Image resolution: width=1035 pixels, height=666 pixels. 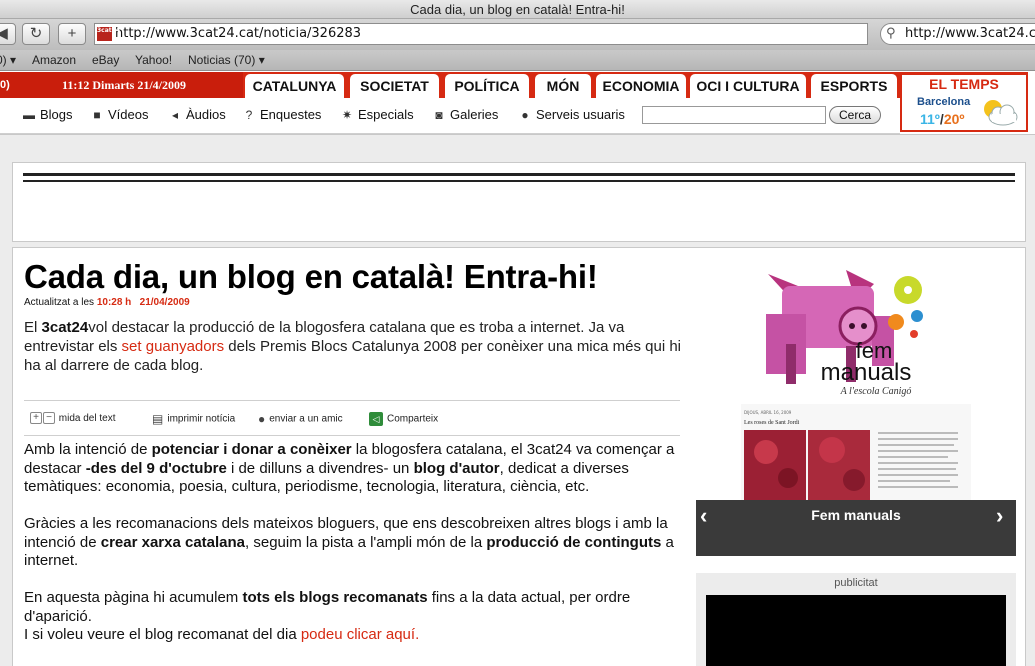 I want to click on weather-city: Barcelona, so click(x=944, y=102).